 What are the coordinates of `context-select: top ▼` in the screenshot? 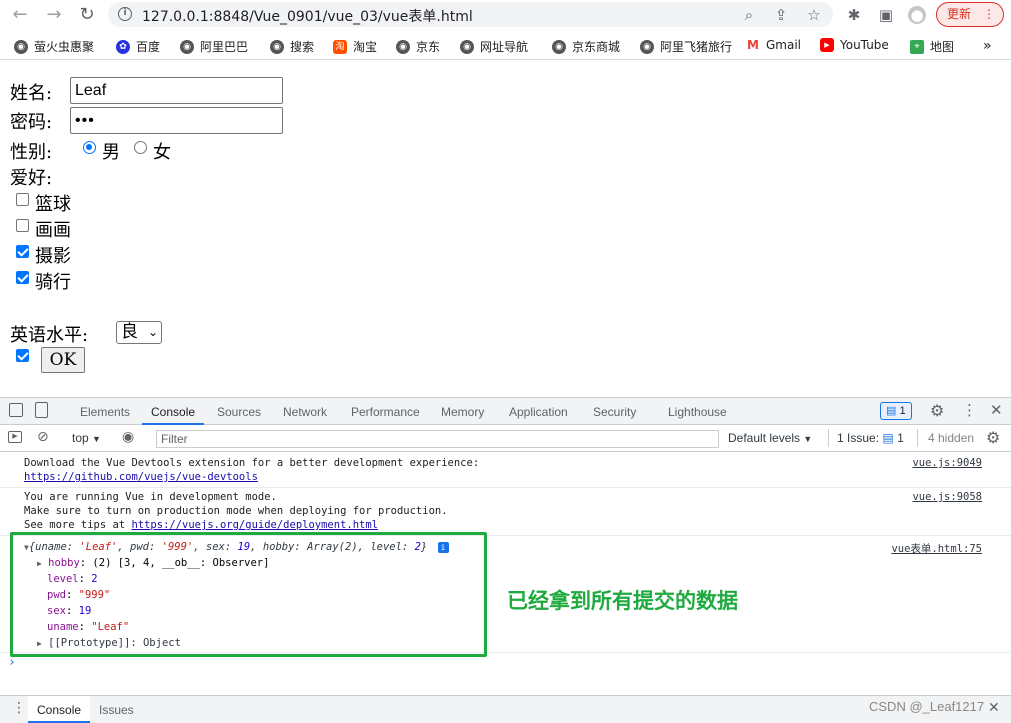 It's located at (86, 438).